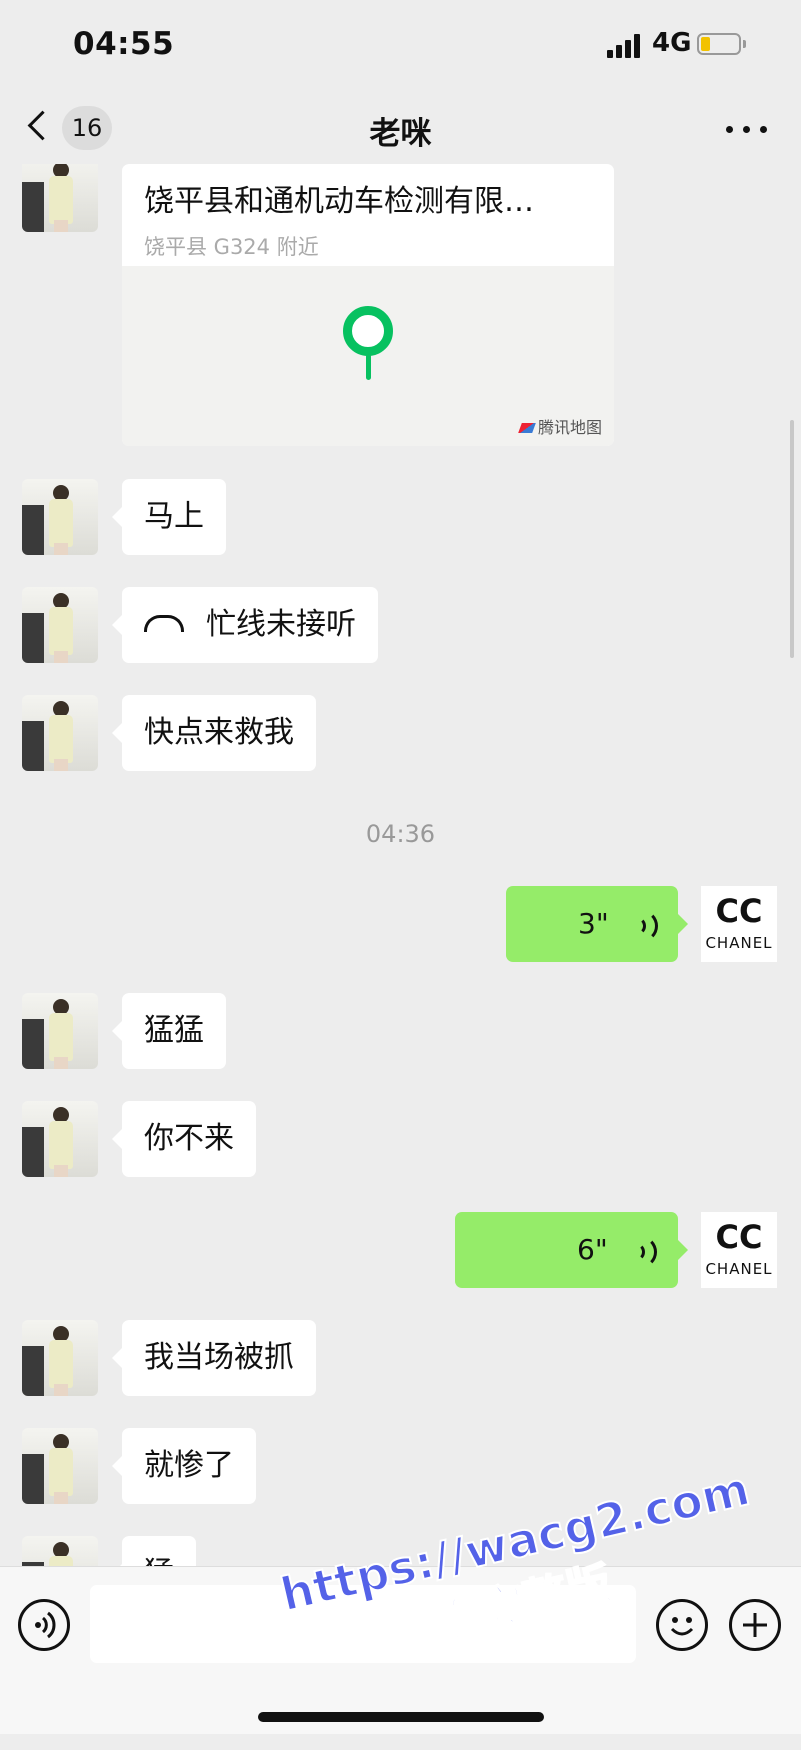 The image size is (801, 1750). What do you see at coordinates (560, 426) in the screenshot?
I see `map-provider-logo: 腾讯地图` at bounding box center [560, 426].